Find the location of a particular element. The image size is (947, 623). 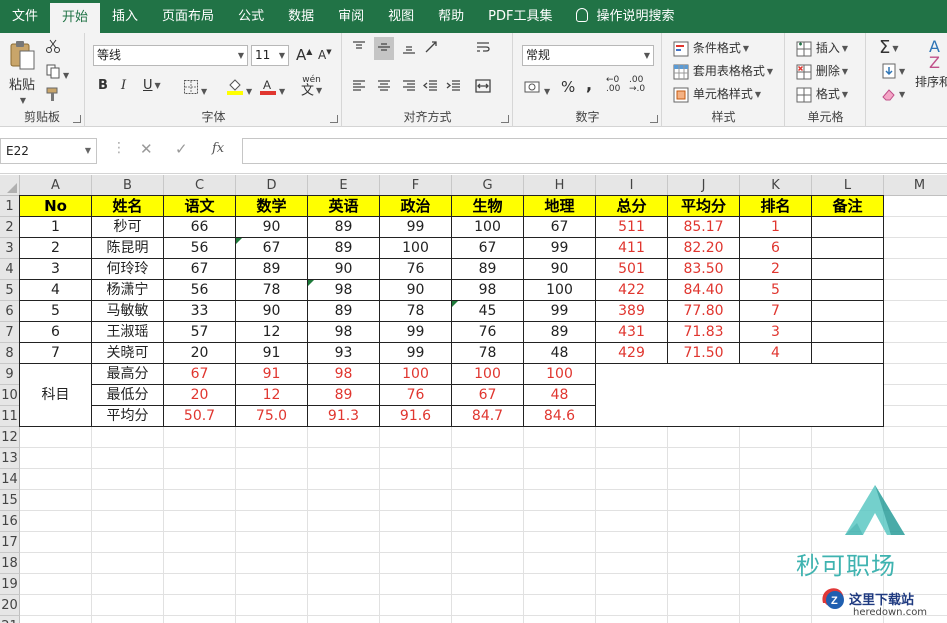

decrease-decimal-button: .00 →.0 is located at coordinates (637, 85).